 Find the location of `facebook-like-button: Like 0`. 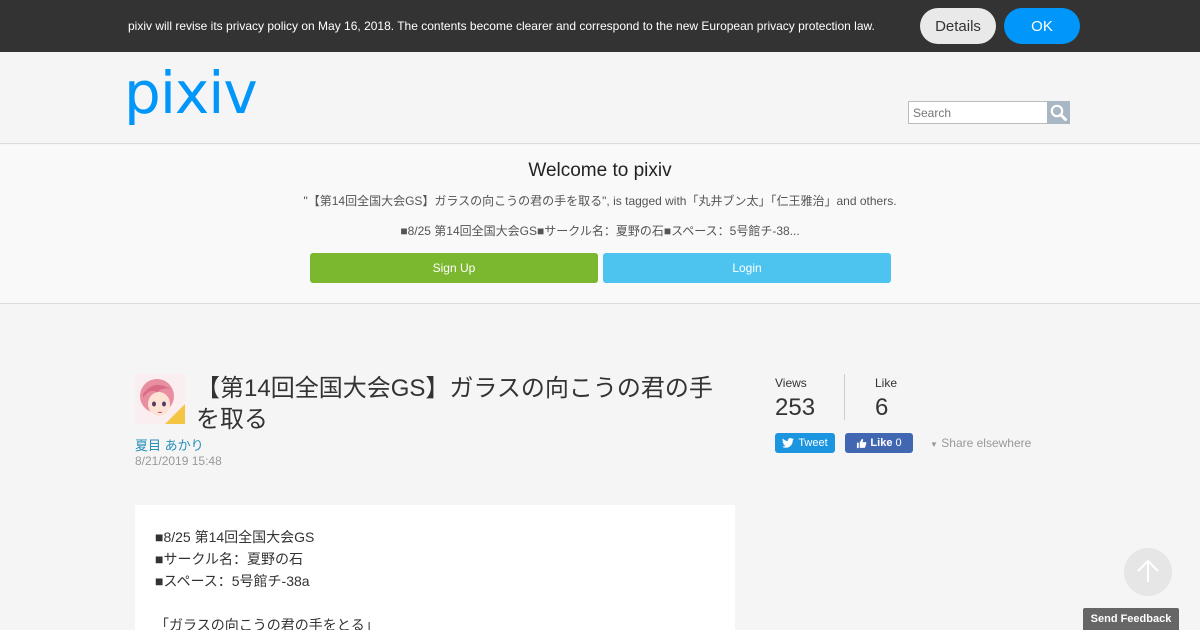

facebook-like-button: Like 0 is located at coordinates (879, 443).